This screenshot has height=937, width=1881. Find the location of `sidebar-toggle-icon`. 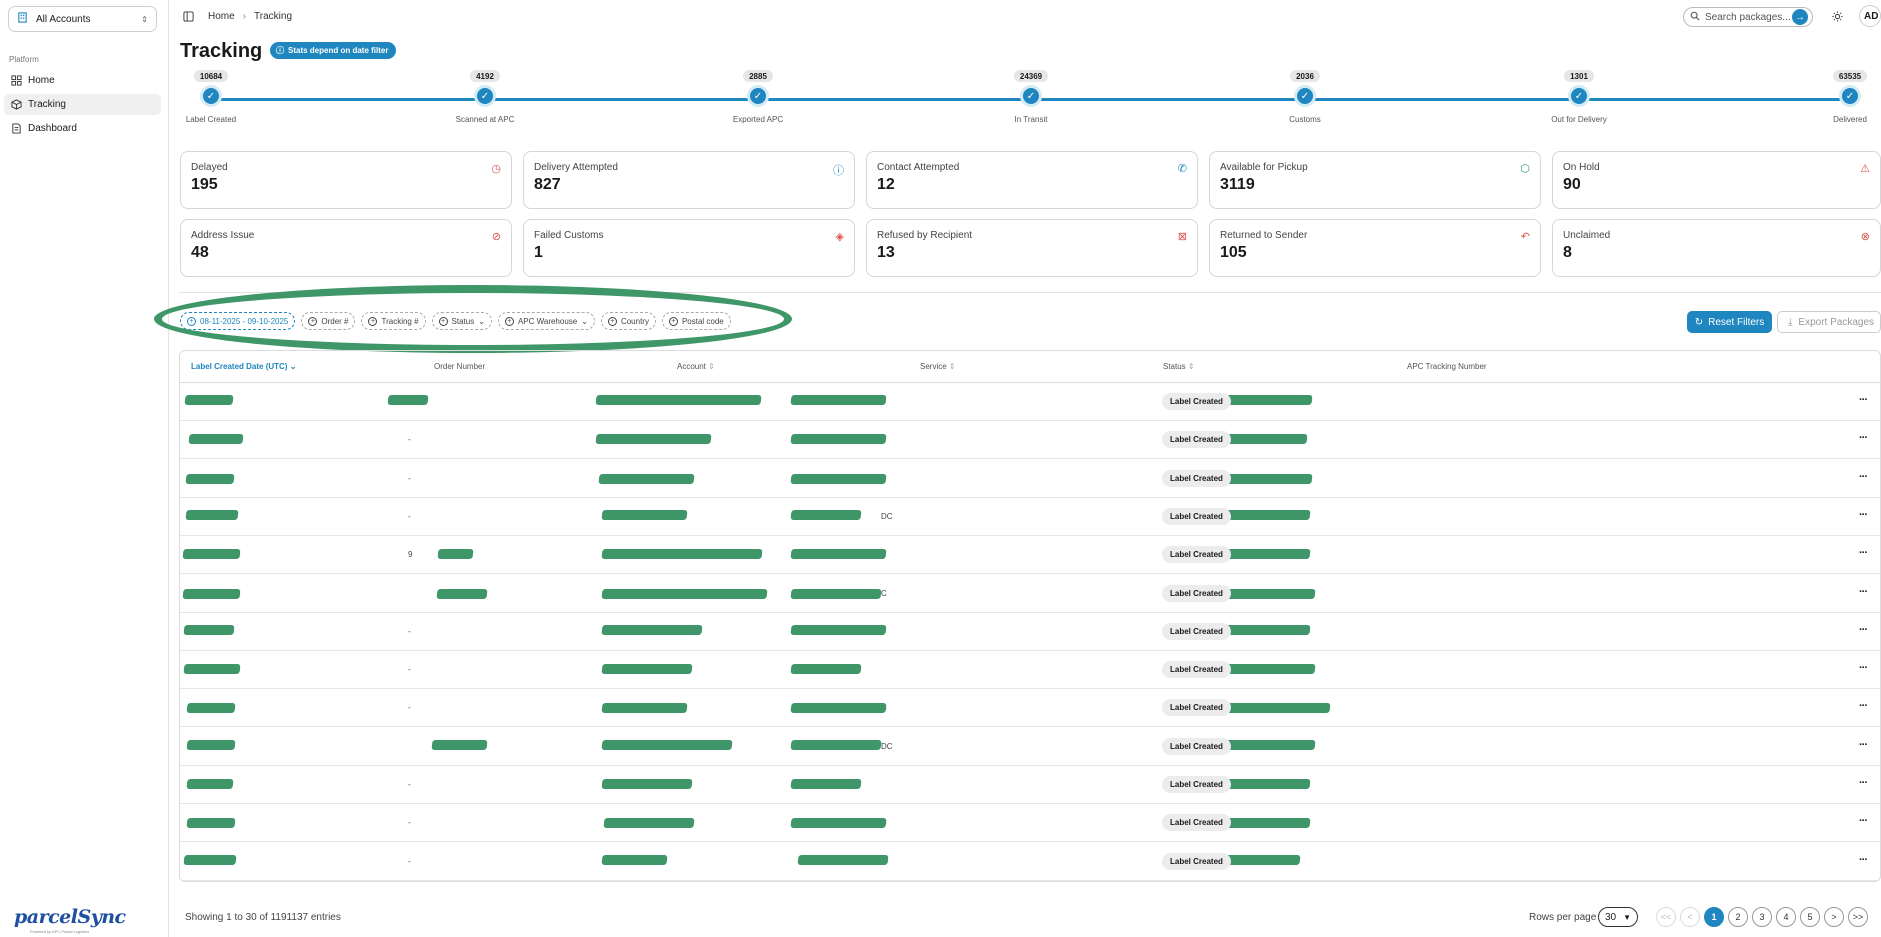

sidebar-toggle-icon is located at coordinates (188, 18).